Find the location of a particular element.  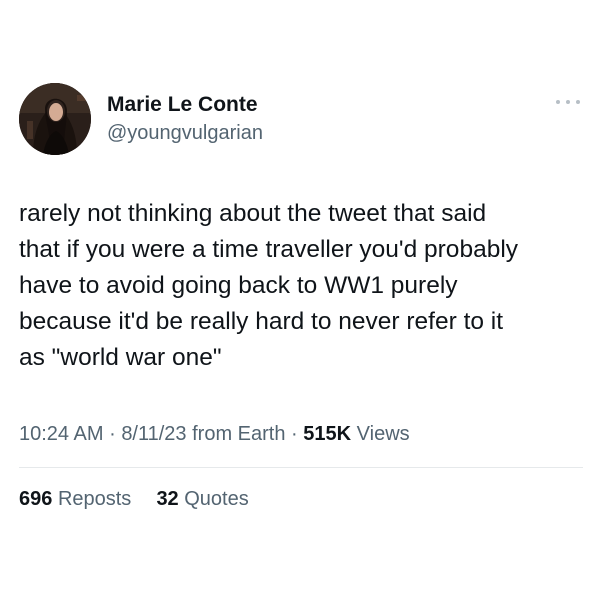

divider is located at coordinates (301, 467).